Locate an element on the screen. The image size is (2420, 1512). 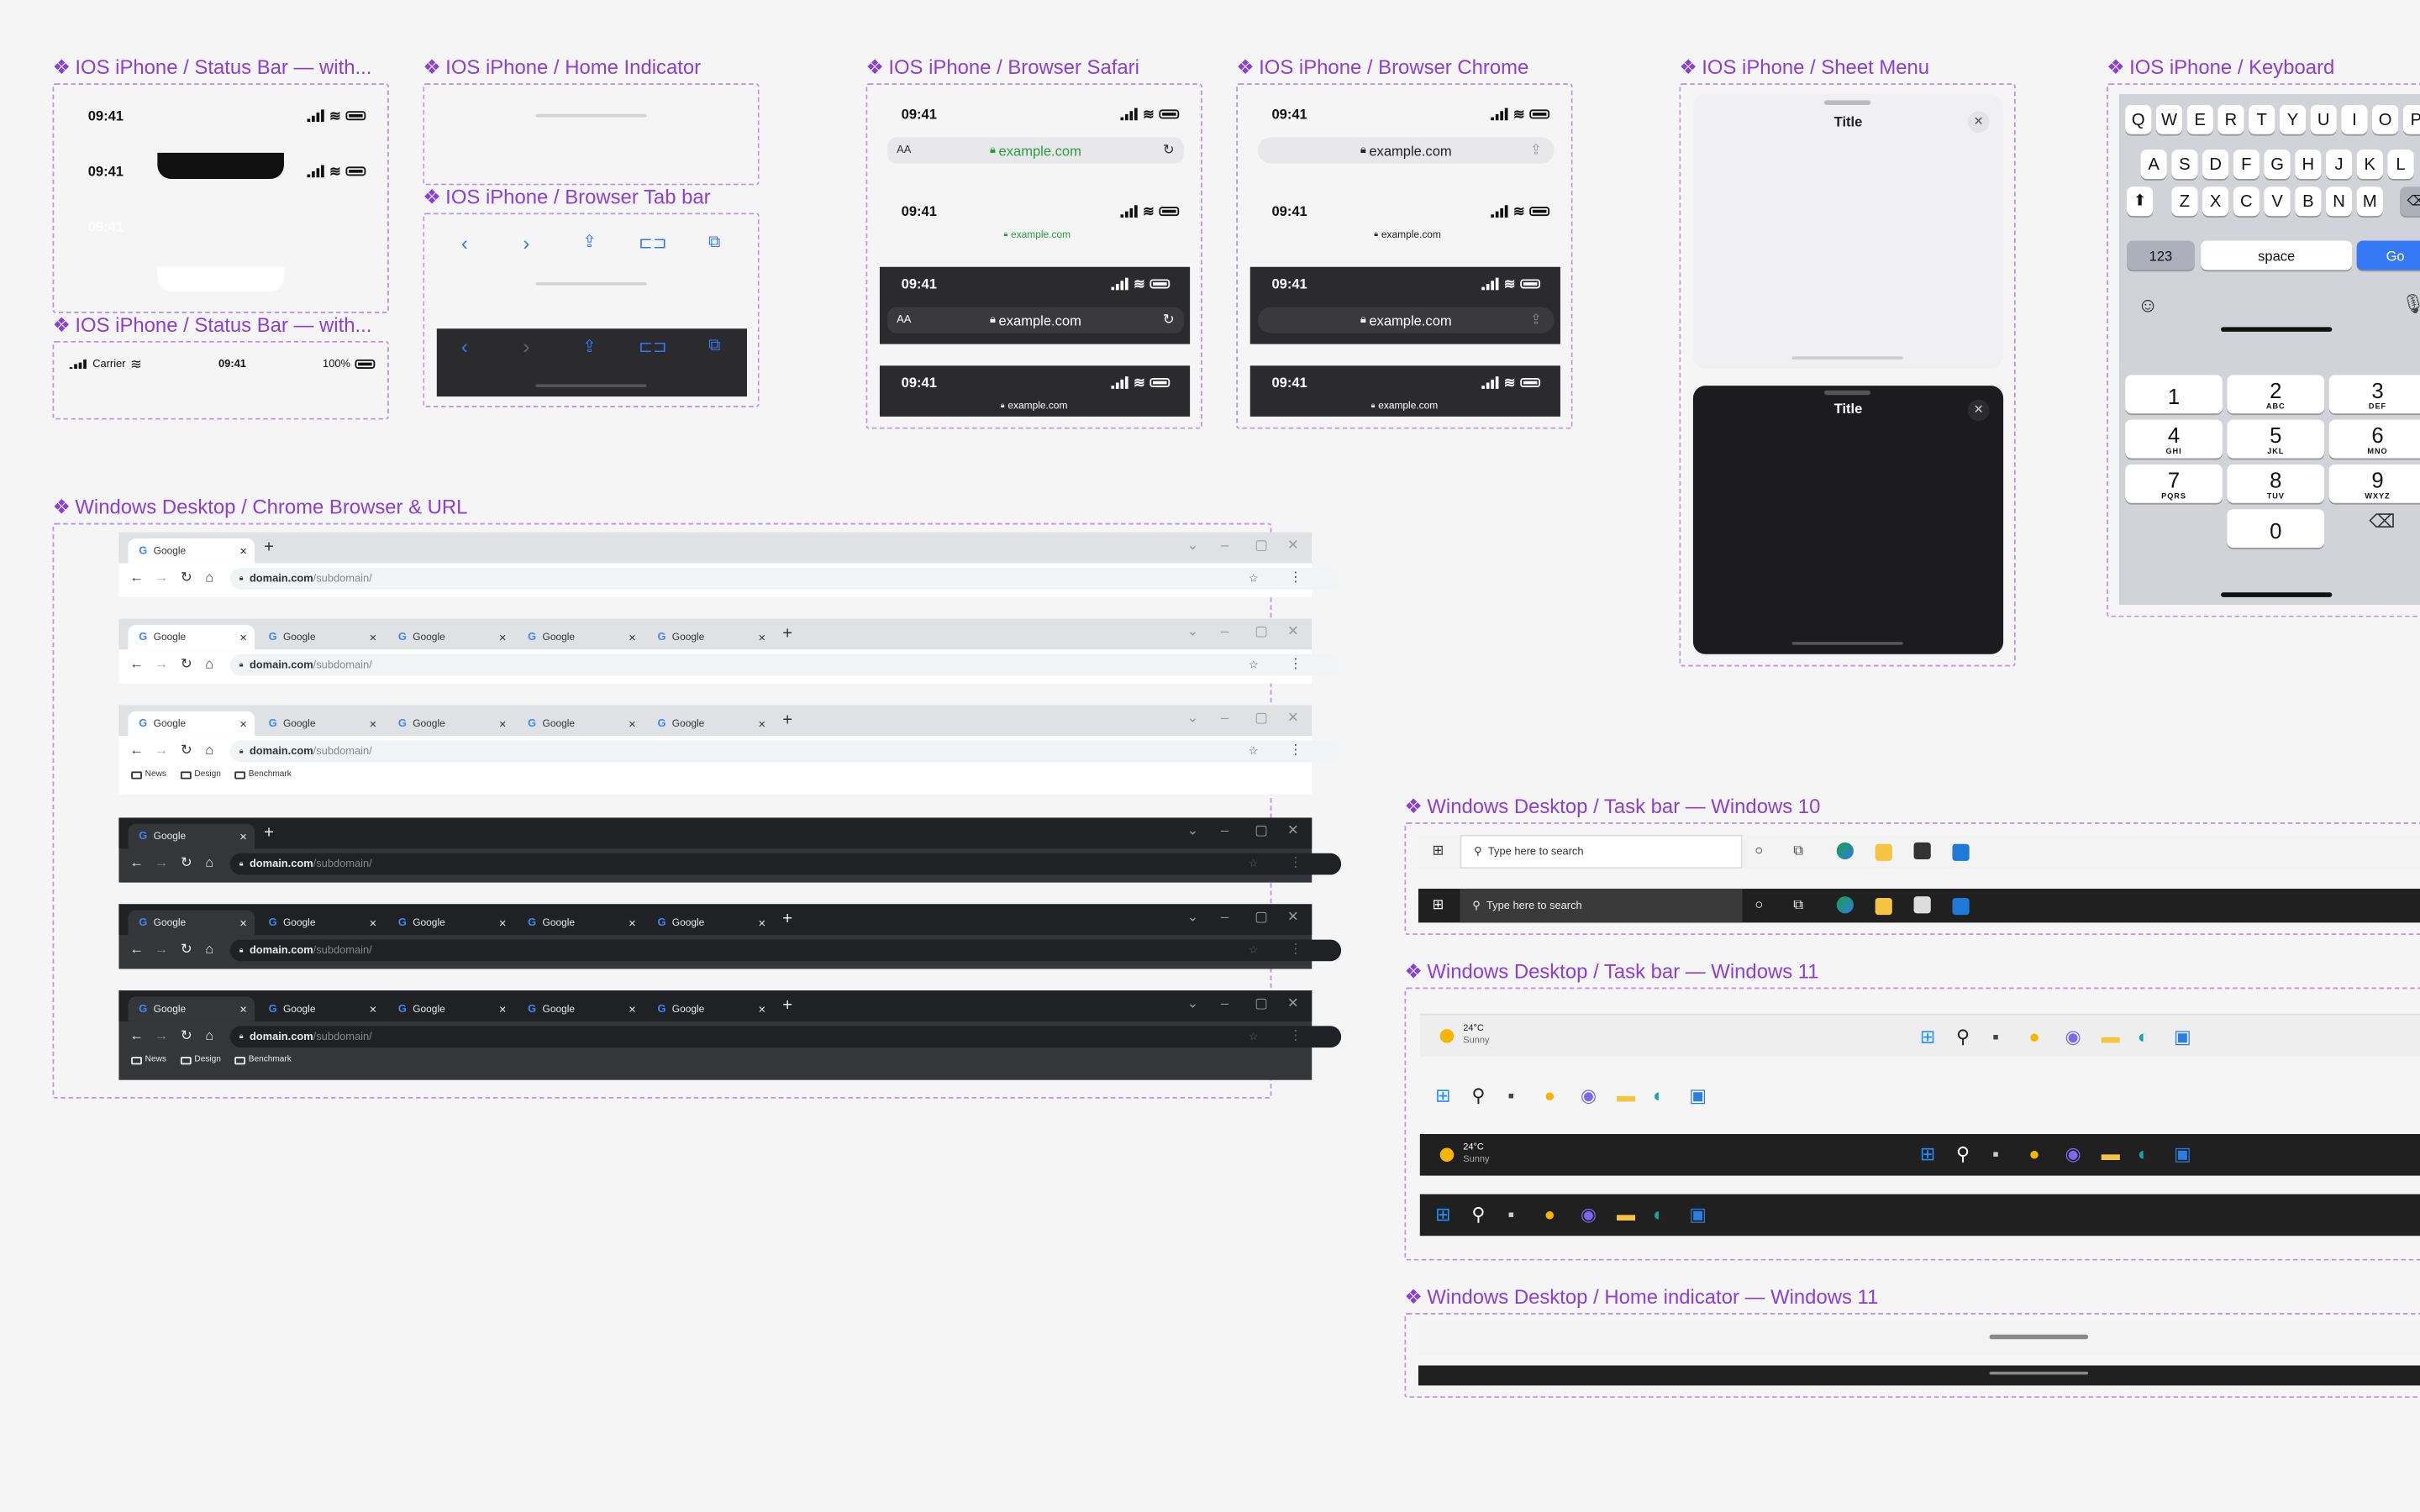
key-m: M is located at coordinates (2369, 201).